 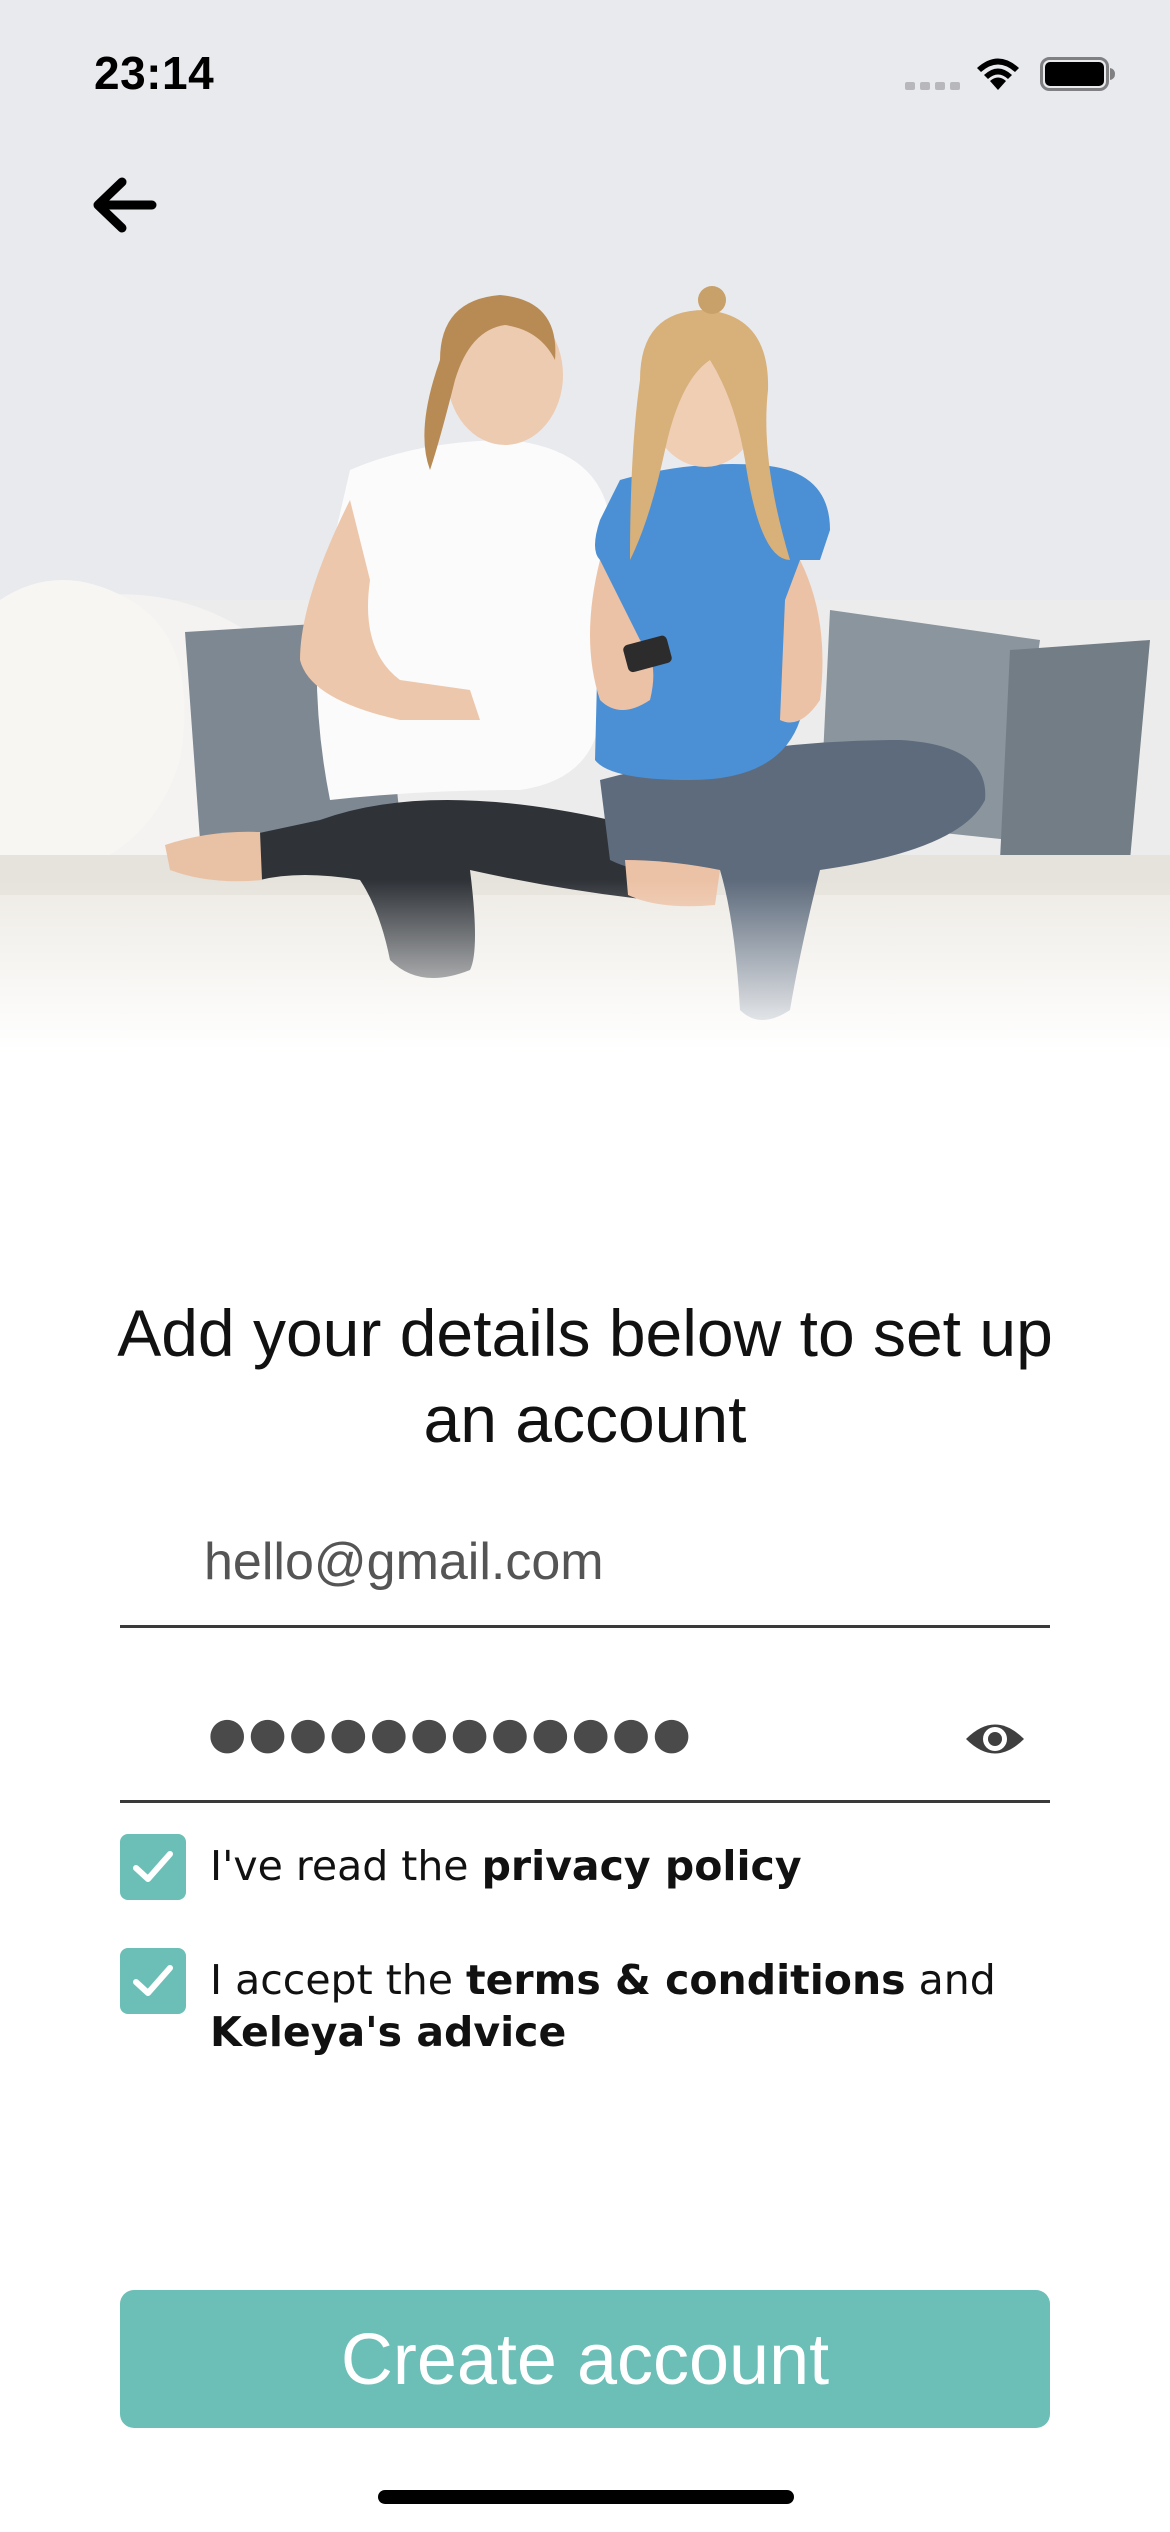 What do you see at coordinates (586, 2497) in the screenshot?
I see `home-indicator` at bounding box center [586, 2497].